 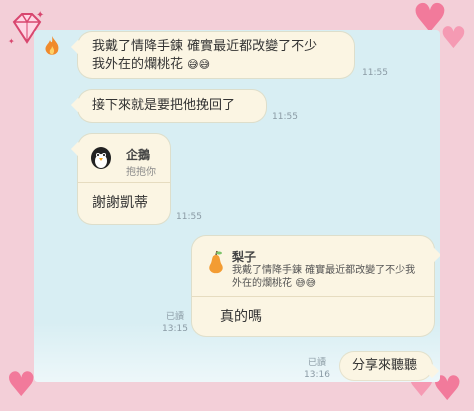 I want to click on reply-message-bubble: 梨子 我戴了情降手鍊 確實最近都改變了不少我 外在的爛桃花 😅😅 真的嗎, so click(x=313, y=286).